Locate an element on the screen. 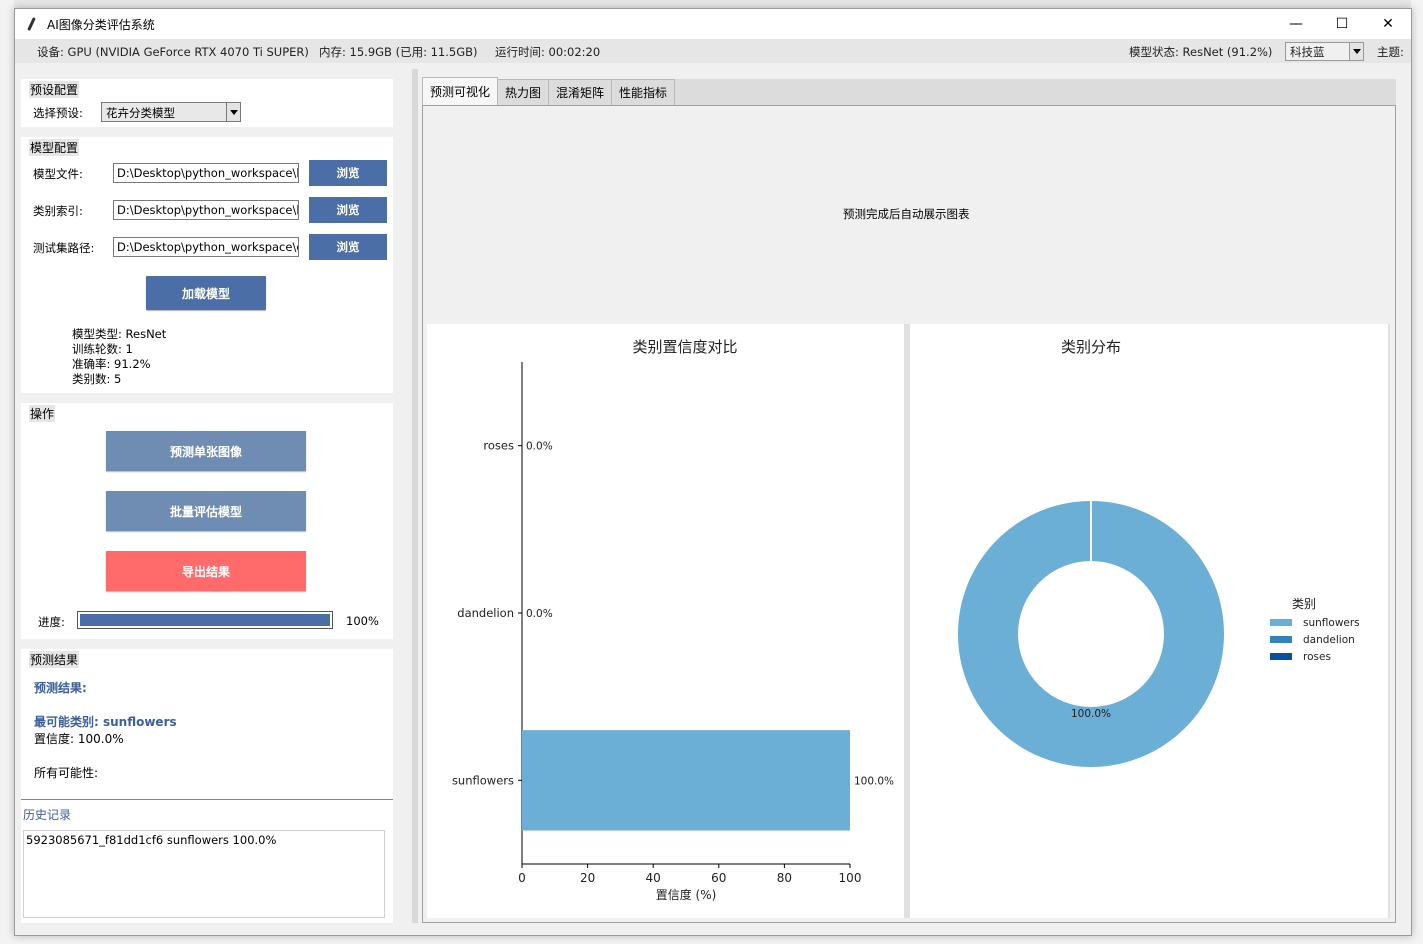 Image resolution: width=1423 pixels, height=944 pixels. bar-value-label: 100.0% is located at coordinates (874, 781).